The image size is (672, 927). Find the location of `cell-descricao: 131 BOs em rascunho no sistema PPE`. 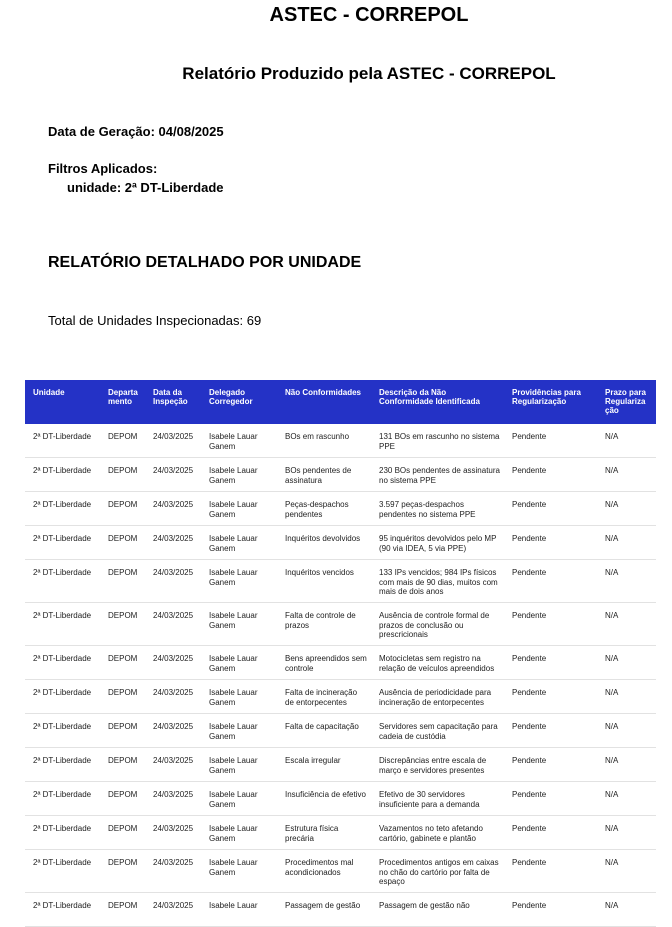

cell-descricao: 131 BOs em rascunho no sistema PPE is located at coordinates (437, 441).